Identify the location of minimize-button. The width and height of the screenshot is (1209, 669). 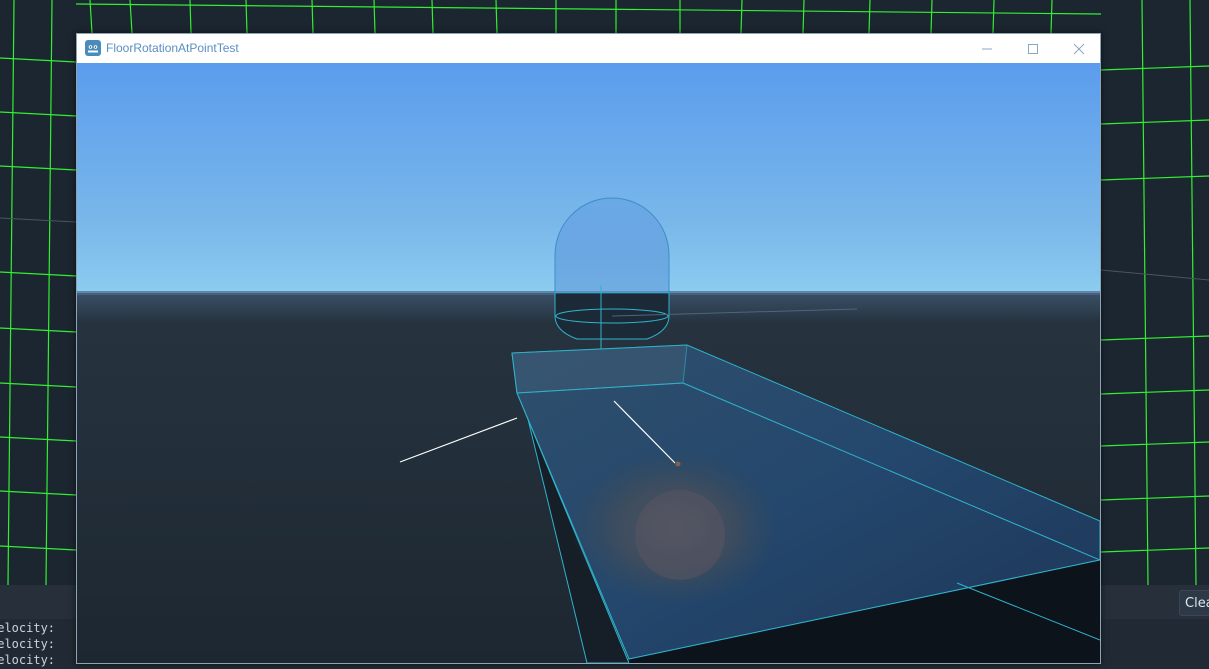
(987, 48).